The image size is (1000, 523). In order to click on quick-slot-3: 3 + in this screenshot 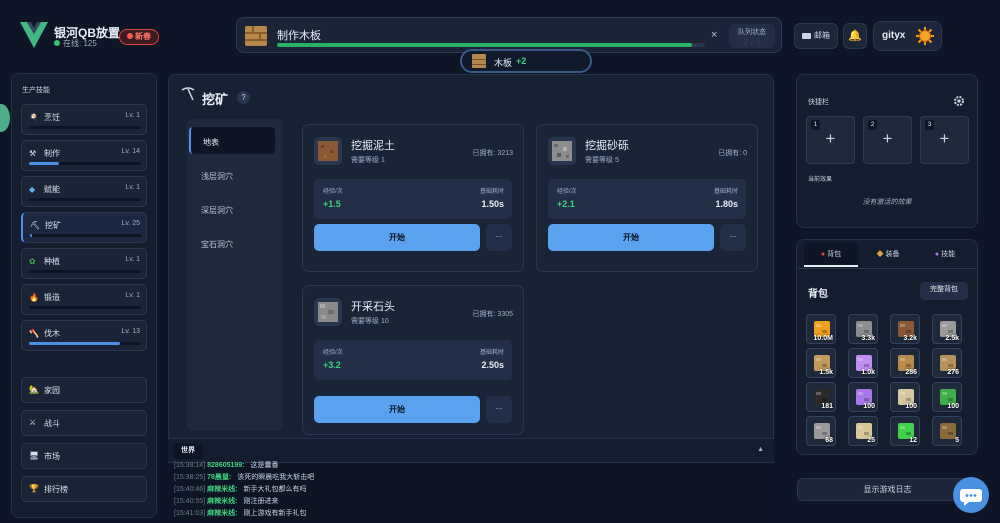, I will do `click(944, 140)`.